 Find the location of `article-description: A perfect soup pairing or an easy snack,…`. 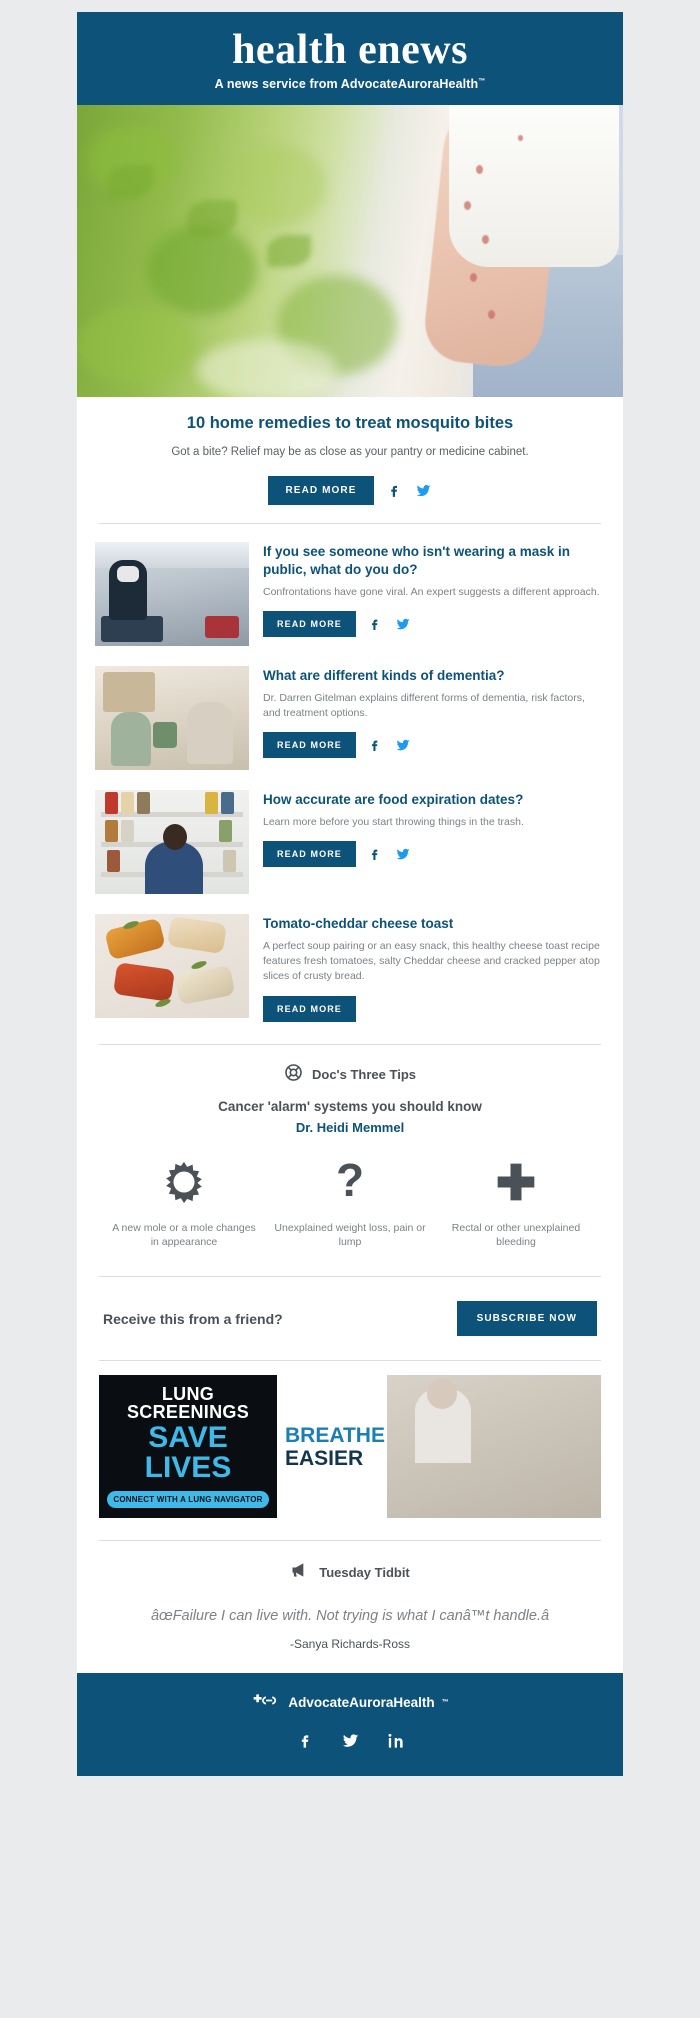

article-description: A perfect soup pairing or an easy snack,… is located at coordinates (431, 961).